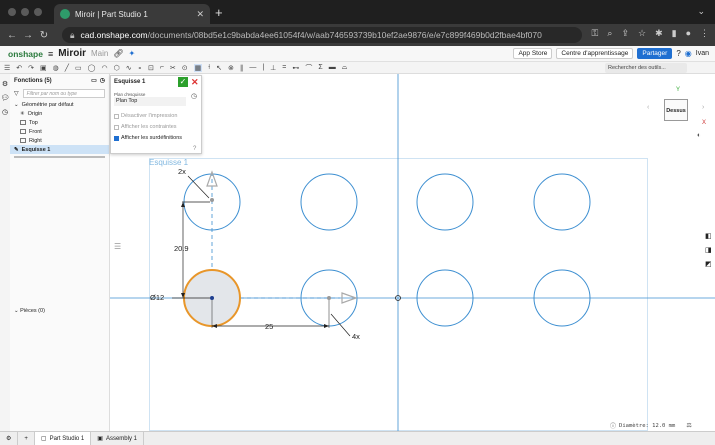  What do you see at coordinates (92, 68) in the screenshot?
I see `circle-tool-icon: ◯` at bounding box center [92, 68].